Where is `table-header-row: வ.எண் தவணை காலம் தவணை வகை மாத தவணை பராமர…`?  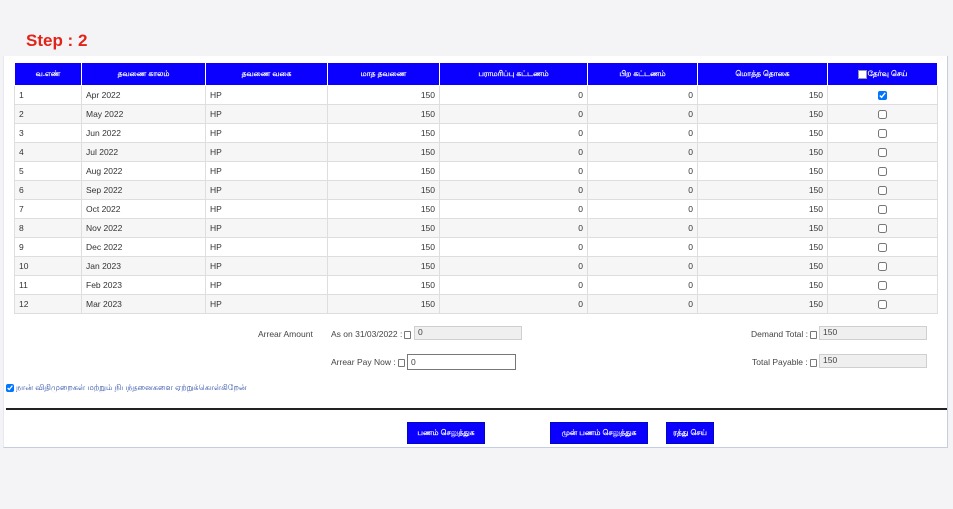 table-header-row: வ.எண் தவணை காலம் தவணை வகை மாத தவணை பராமர… is located at coordinates (476, 74).